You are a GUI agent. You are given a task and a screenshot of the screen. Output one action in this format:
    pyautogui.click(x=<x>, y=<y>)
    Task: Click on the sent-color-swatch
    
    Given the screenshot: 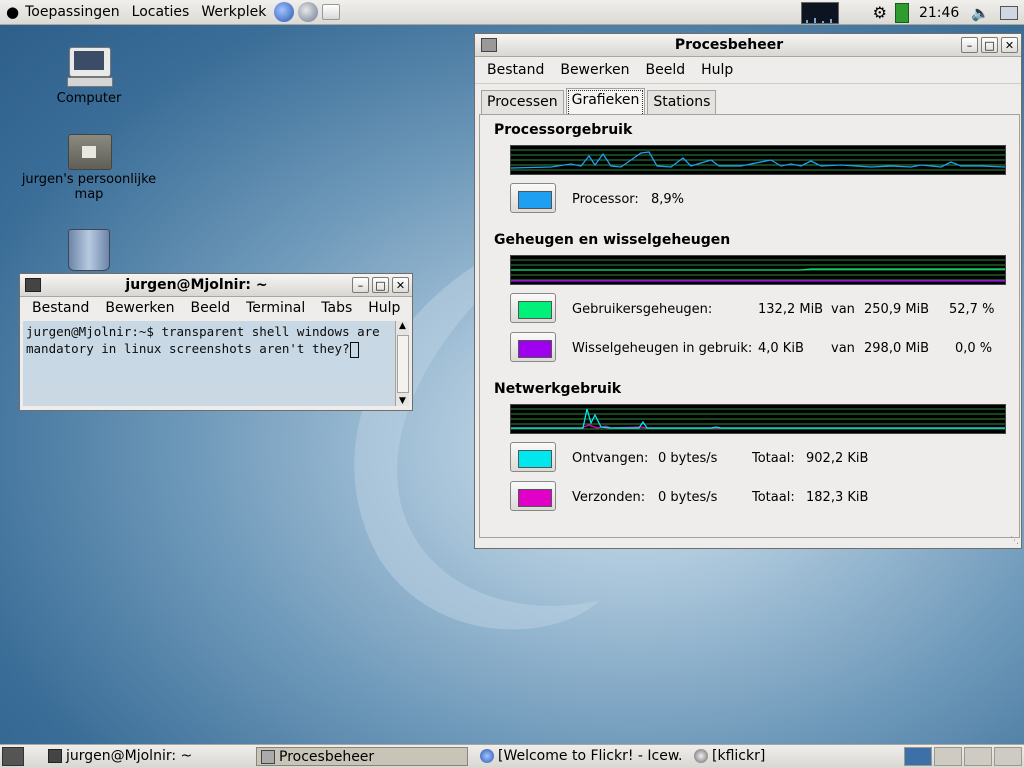 What is the action you would take?
    pyautogui.click(x=535, y=498)
    